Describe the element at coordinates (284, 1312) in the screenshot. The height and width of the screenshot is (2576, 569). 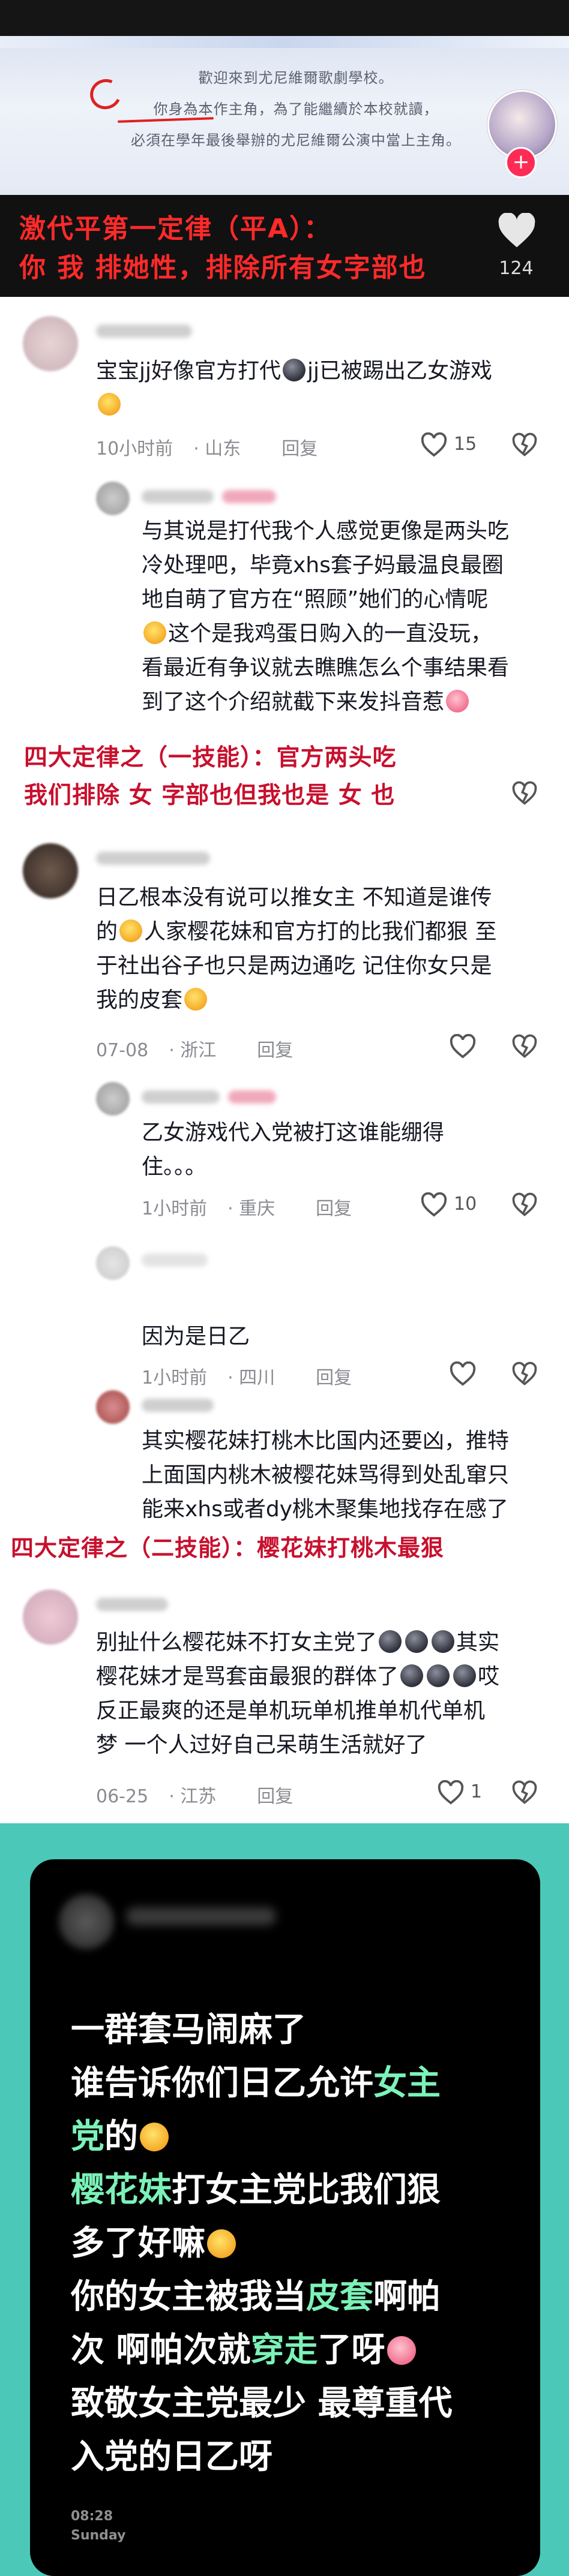
I see `reply-item: 因为是日乙 1小时前 · 四川 回复` at that location.